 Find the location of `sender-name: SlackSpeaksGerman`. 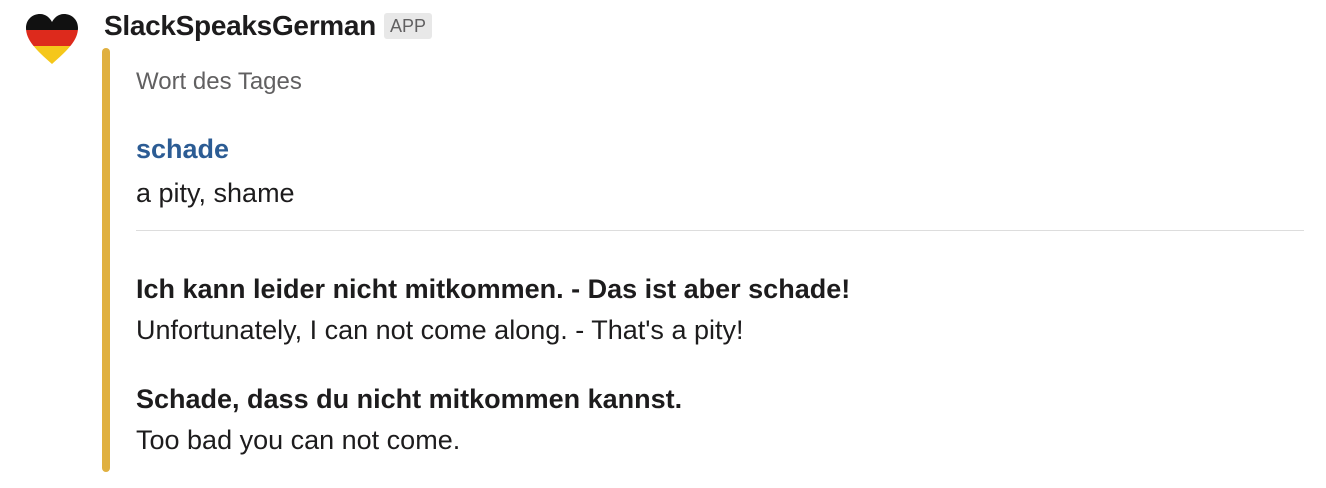

sender-name: SlackSpeaksGerman is located at coordinates (240, 26).